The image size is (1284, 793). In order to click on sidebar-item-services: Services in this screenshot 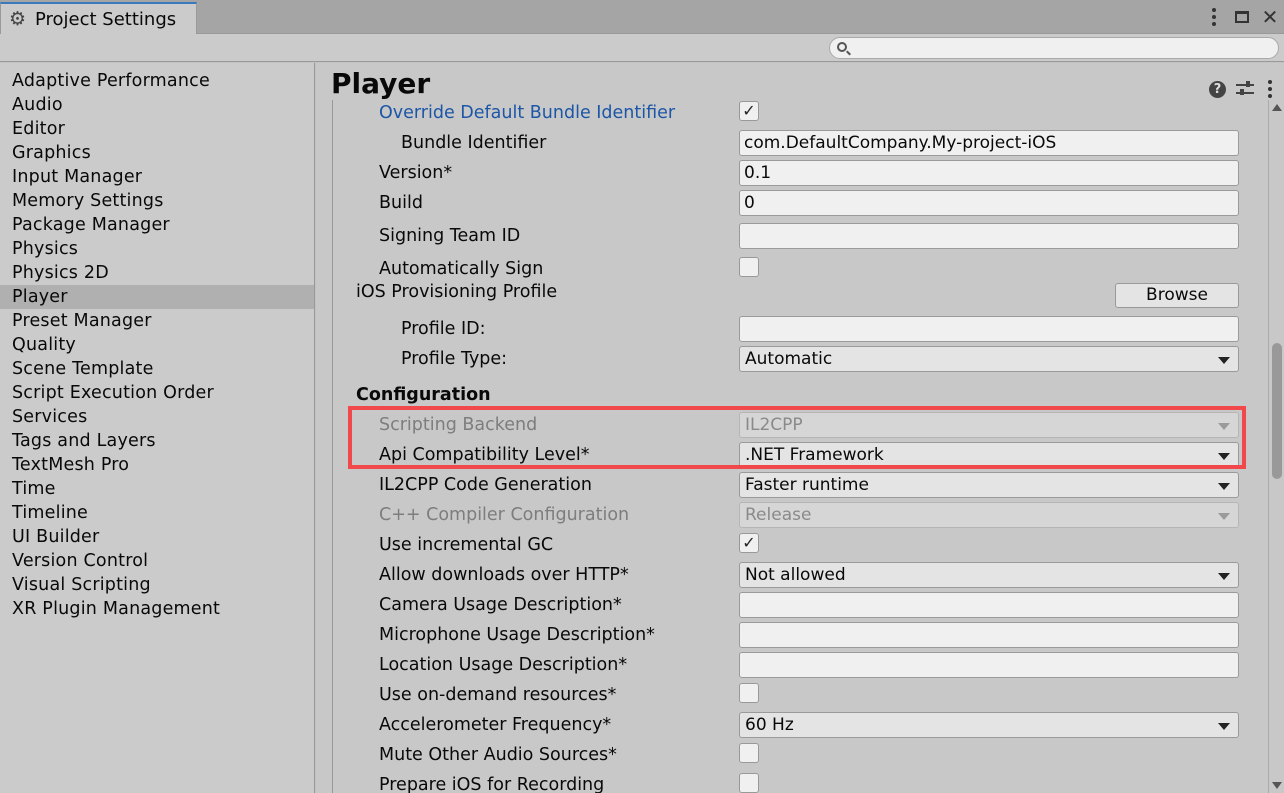, I will do `click(157, 417)`.